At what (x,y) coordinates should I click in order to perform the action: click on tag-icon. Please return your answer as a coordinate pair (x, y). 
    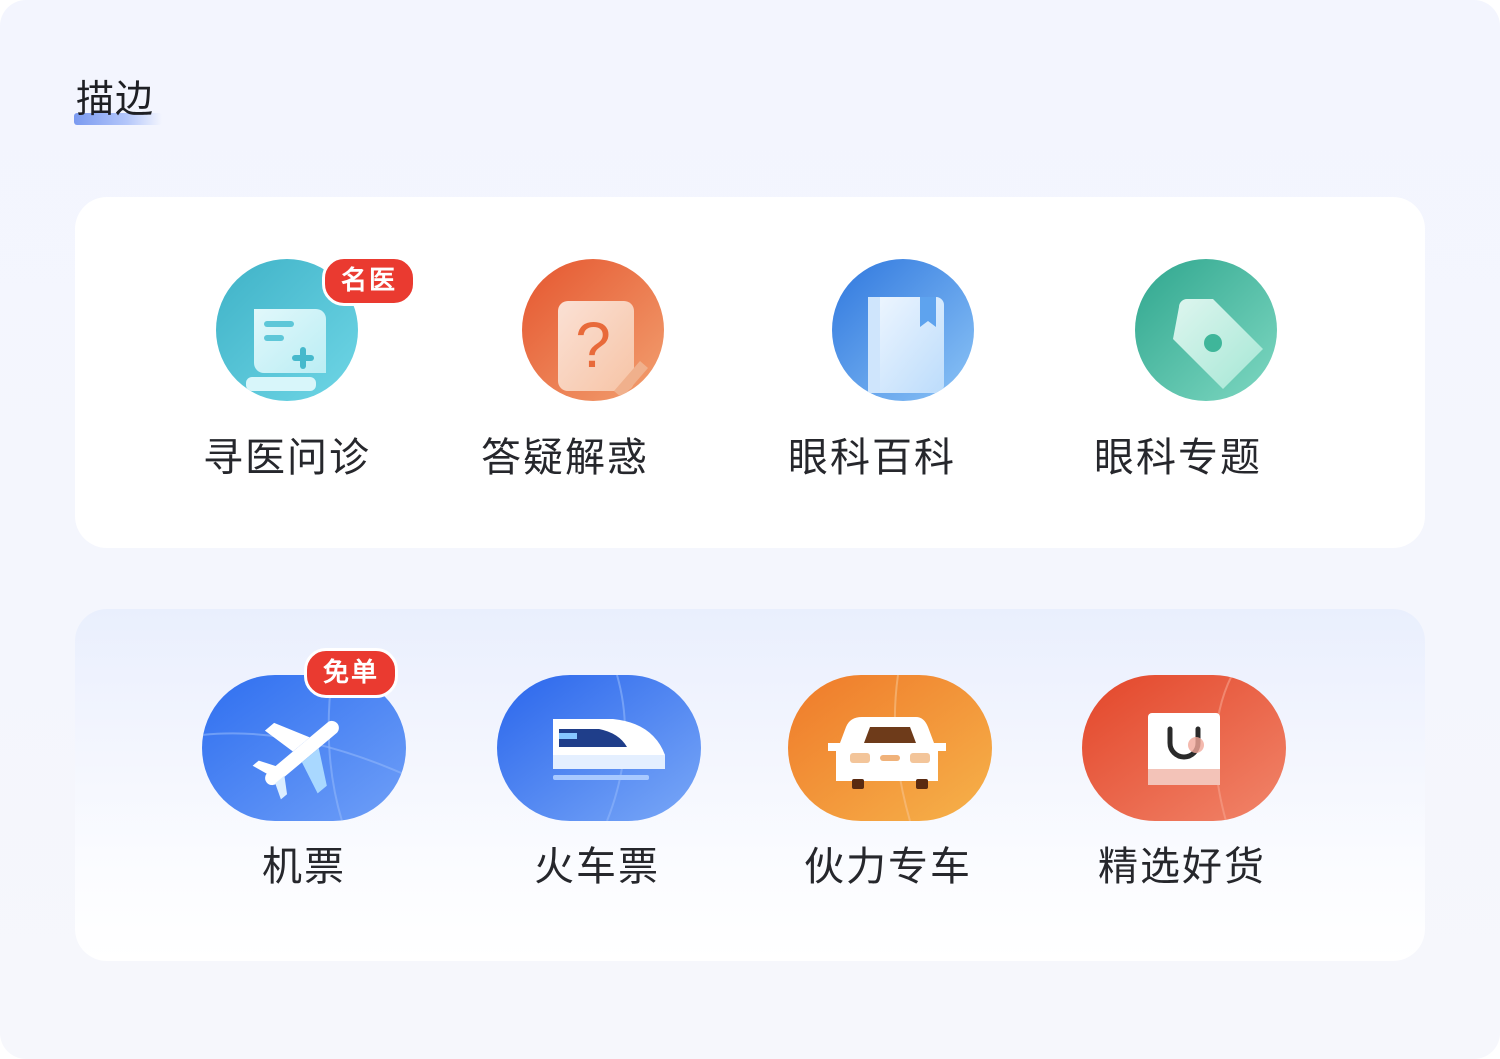
    Looking at the image, I should click on (1206, 330).